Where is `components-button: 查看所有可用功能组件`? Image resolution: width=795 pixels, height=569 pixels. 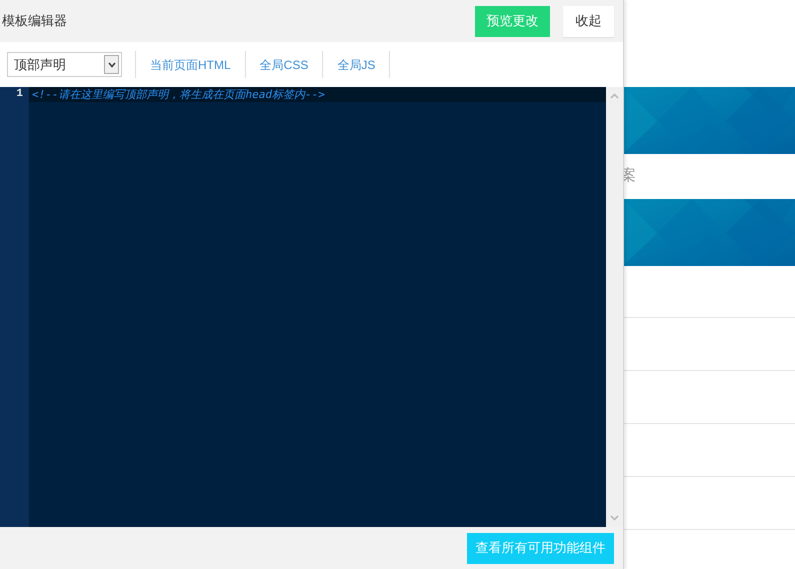
components-button: 查看所有可用功能组件 is located at coordinates (540, 548).